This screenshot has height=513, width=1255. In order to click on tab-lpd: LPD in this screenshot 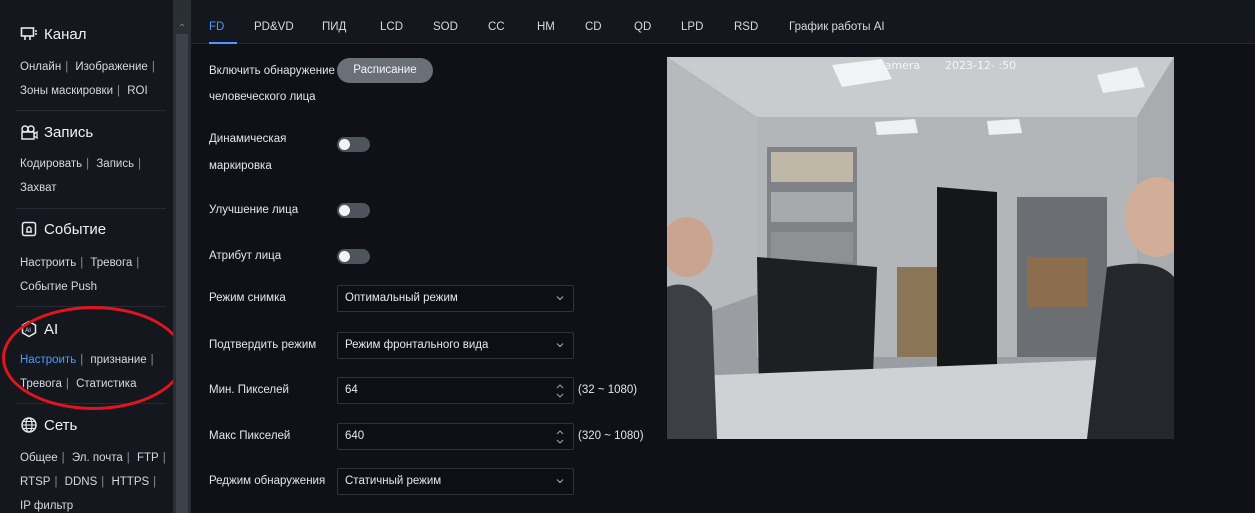, I will do `click(692, 27)`.